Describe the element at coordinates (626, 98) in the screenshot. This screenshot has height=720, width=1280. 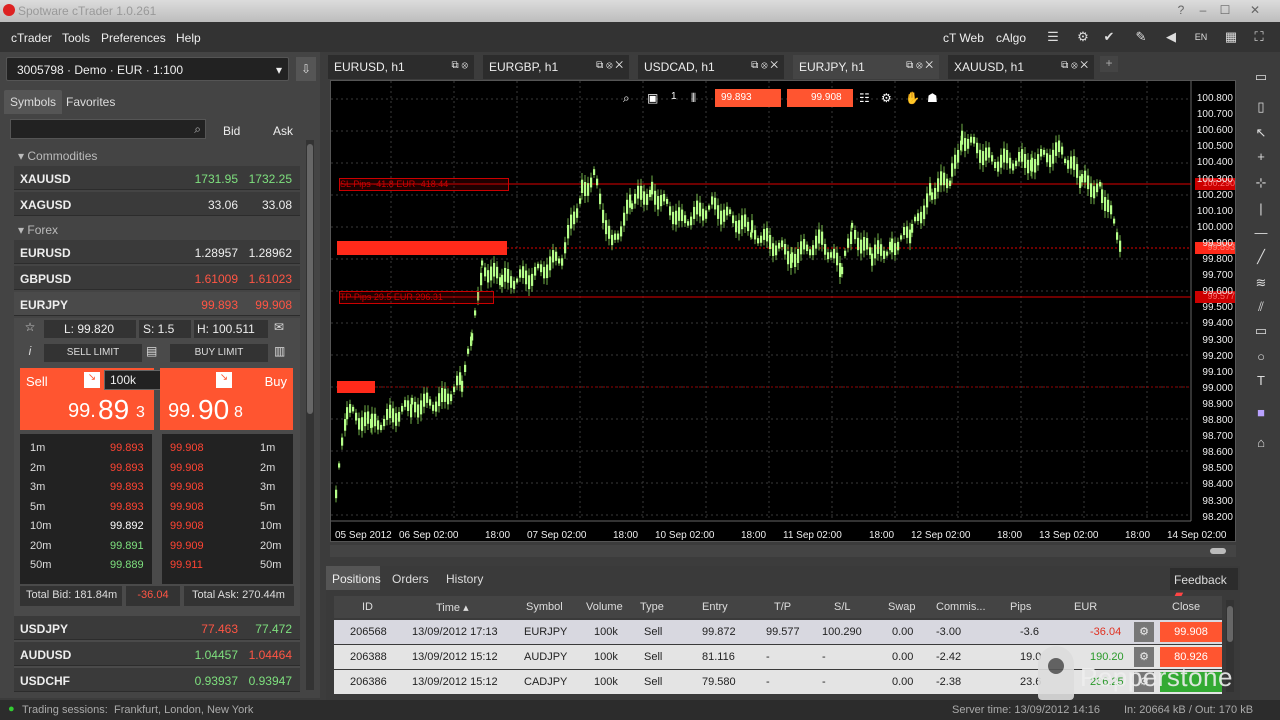
I see `zoom-icon: ⌕` at that location.